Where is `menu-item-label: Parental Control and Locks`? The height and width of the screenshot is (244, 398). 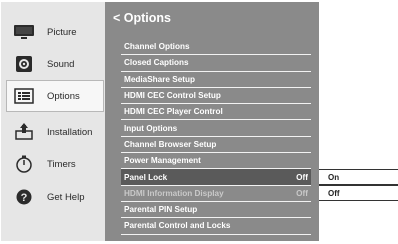
menu-item-label: Parental Control and Locks is located at coordinates (177, 226).